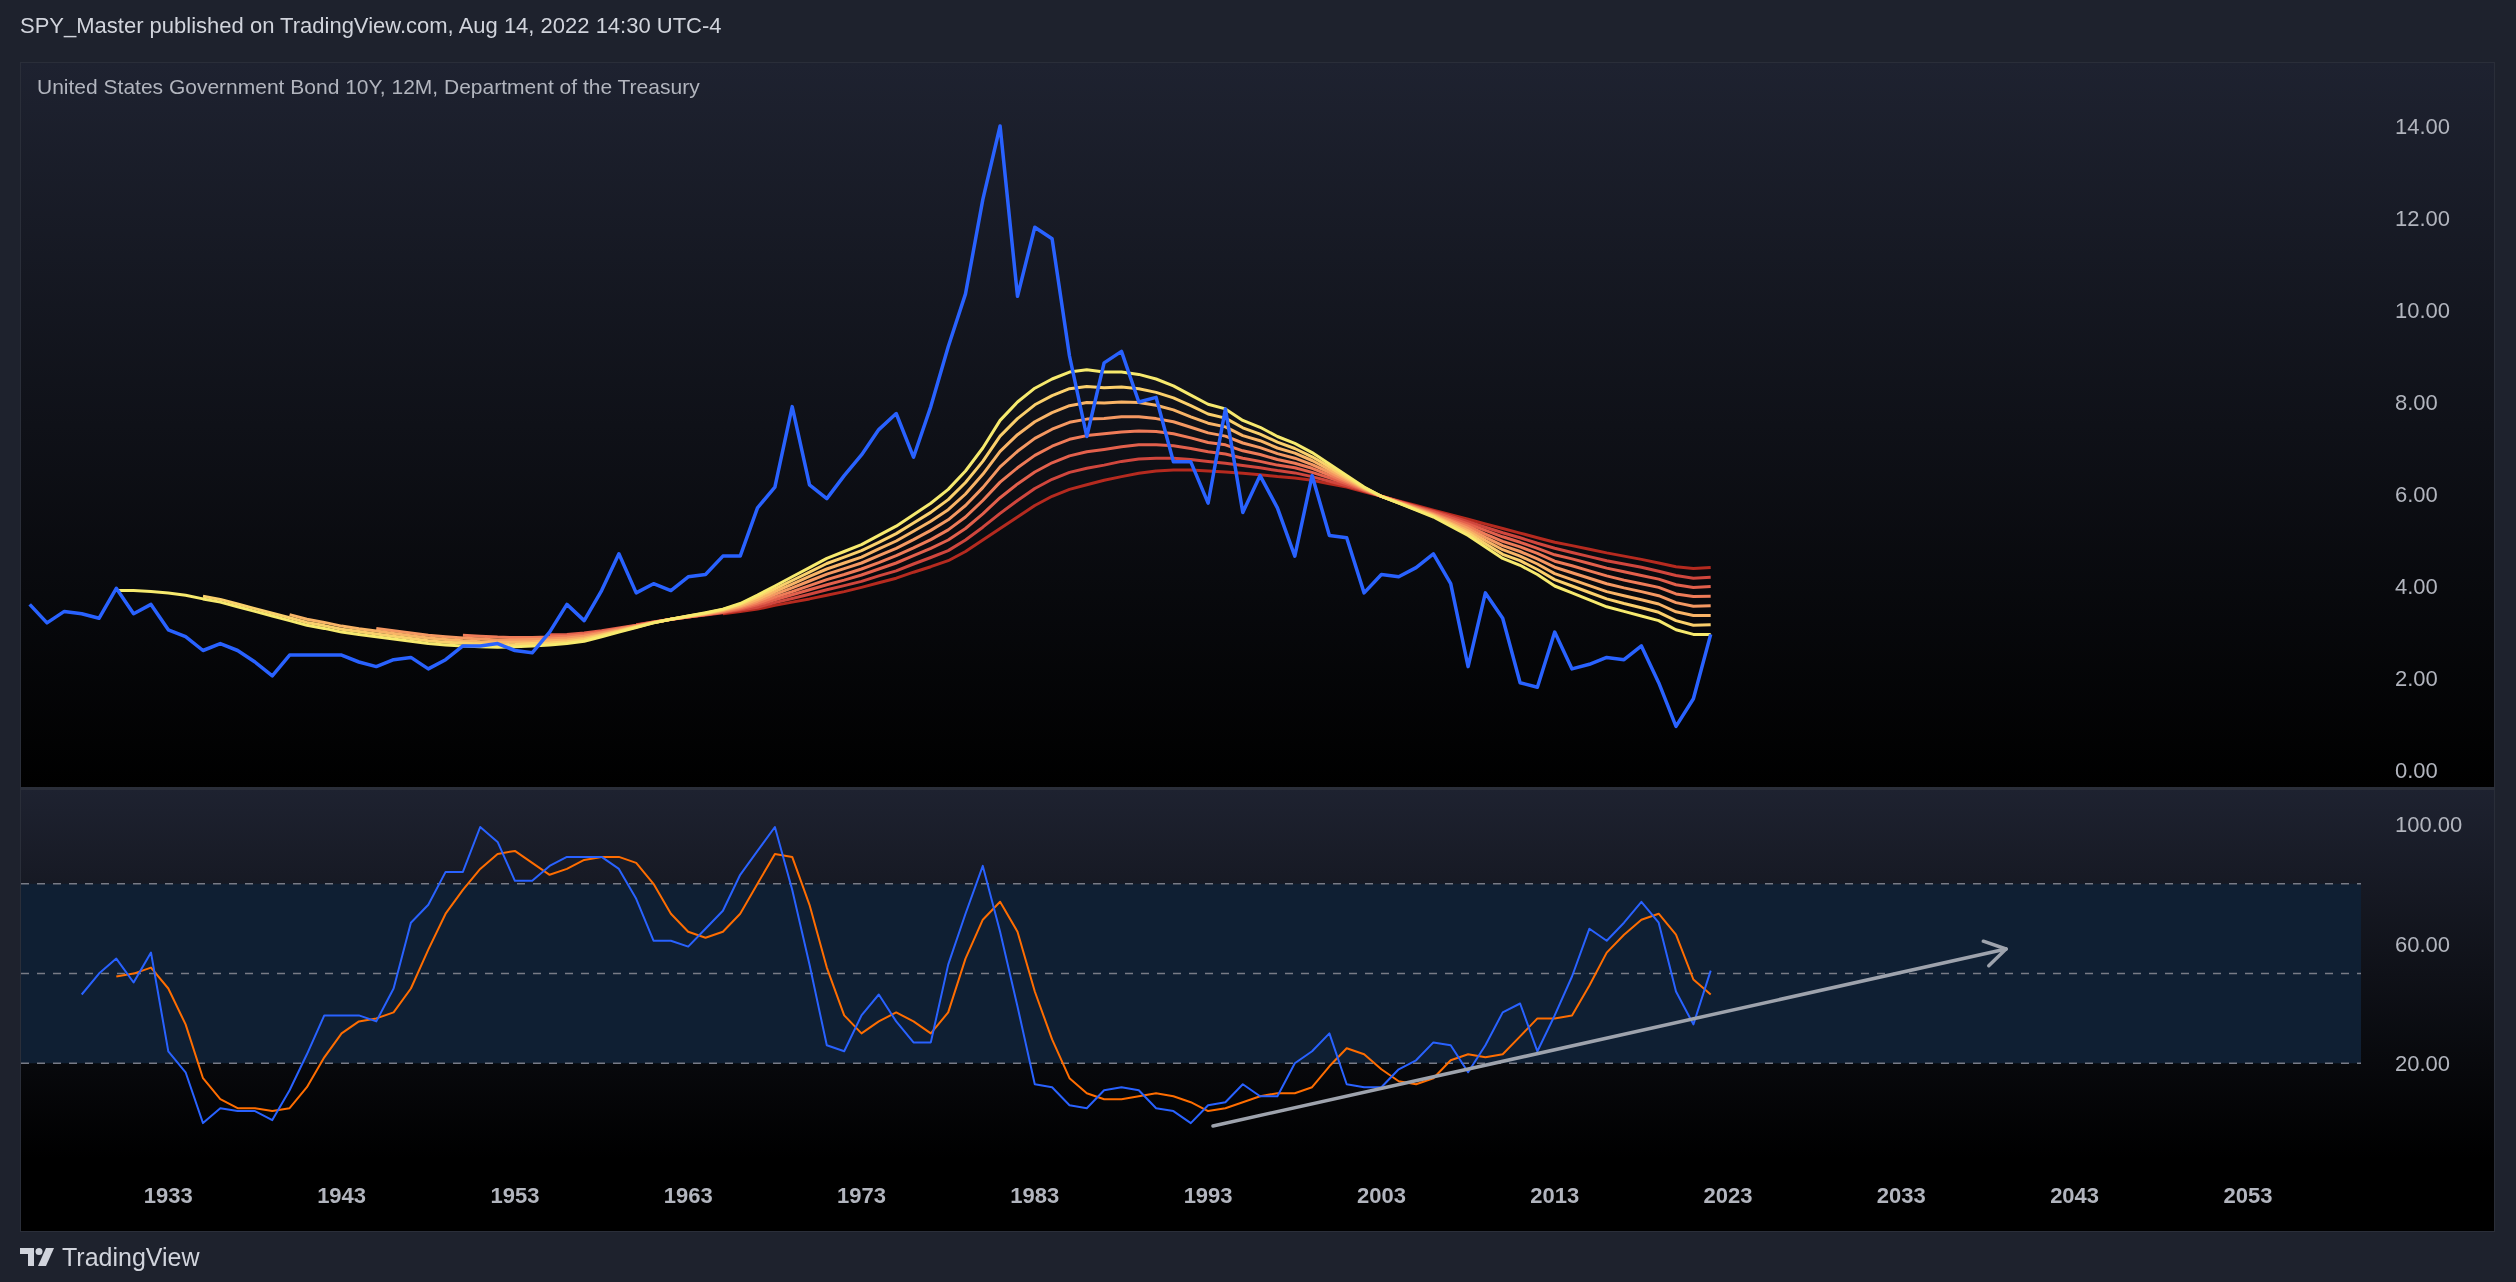 This screenshot has height=1282, width=2516. What do you see at coordinates (688, 1195) in the screenshot?
I see `time-axis-label: 1963` at bounding box center [688, 1195].